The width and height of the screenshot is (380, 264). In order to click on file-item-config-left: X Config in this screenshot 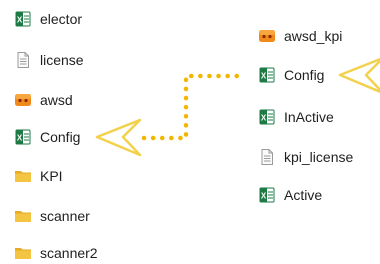, I will do `click(47, 137)`.